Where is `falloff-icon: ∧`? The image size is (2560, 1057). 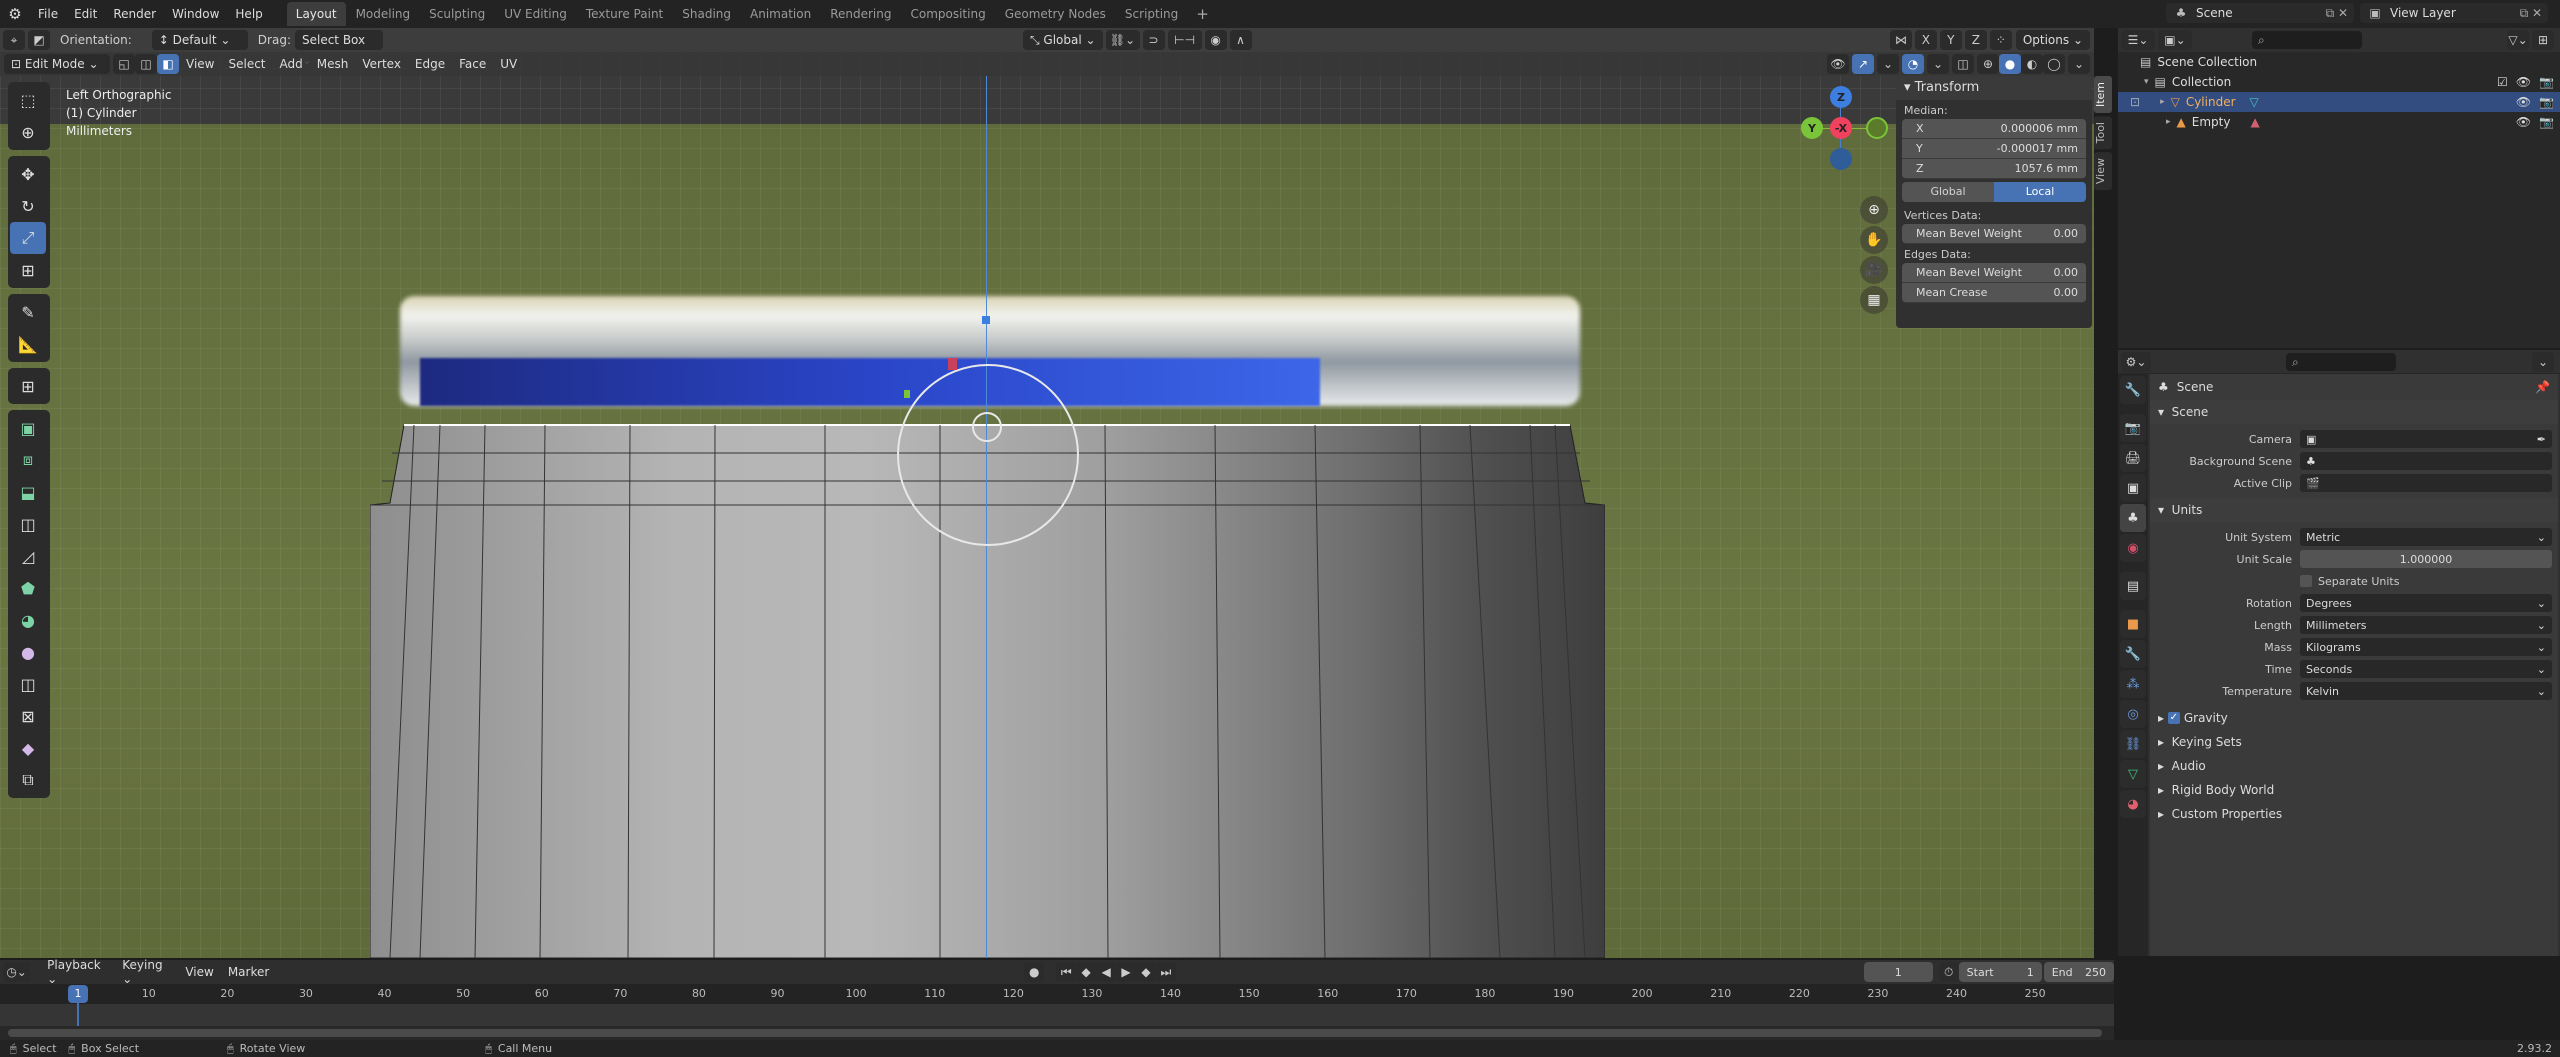 falloff-icon: ∧ is located at coordinates (1240, 40).